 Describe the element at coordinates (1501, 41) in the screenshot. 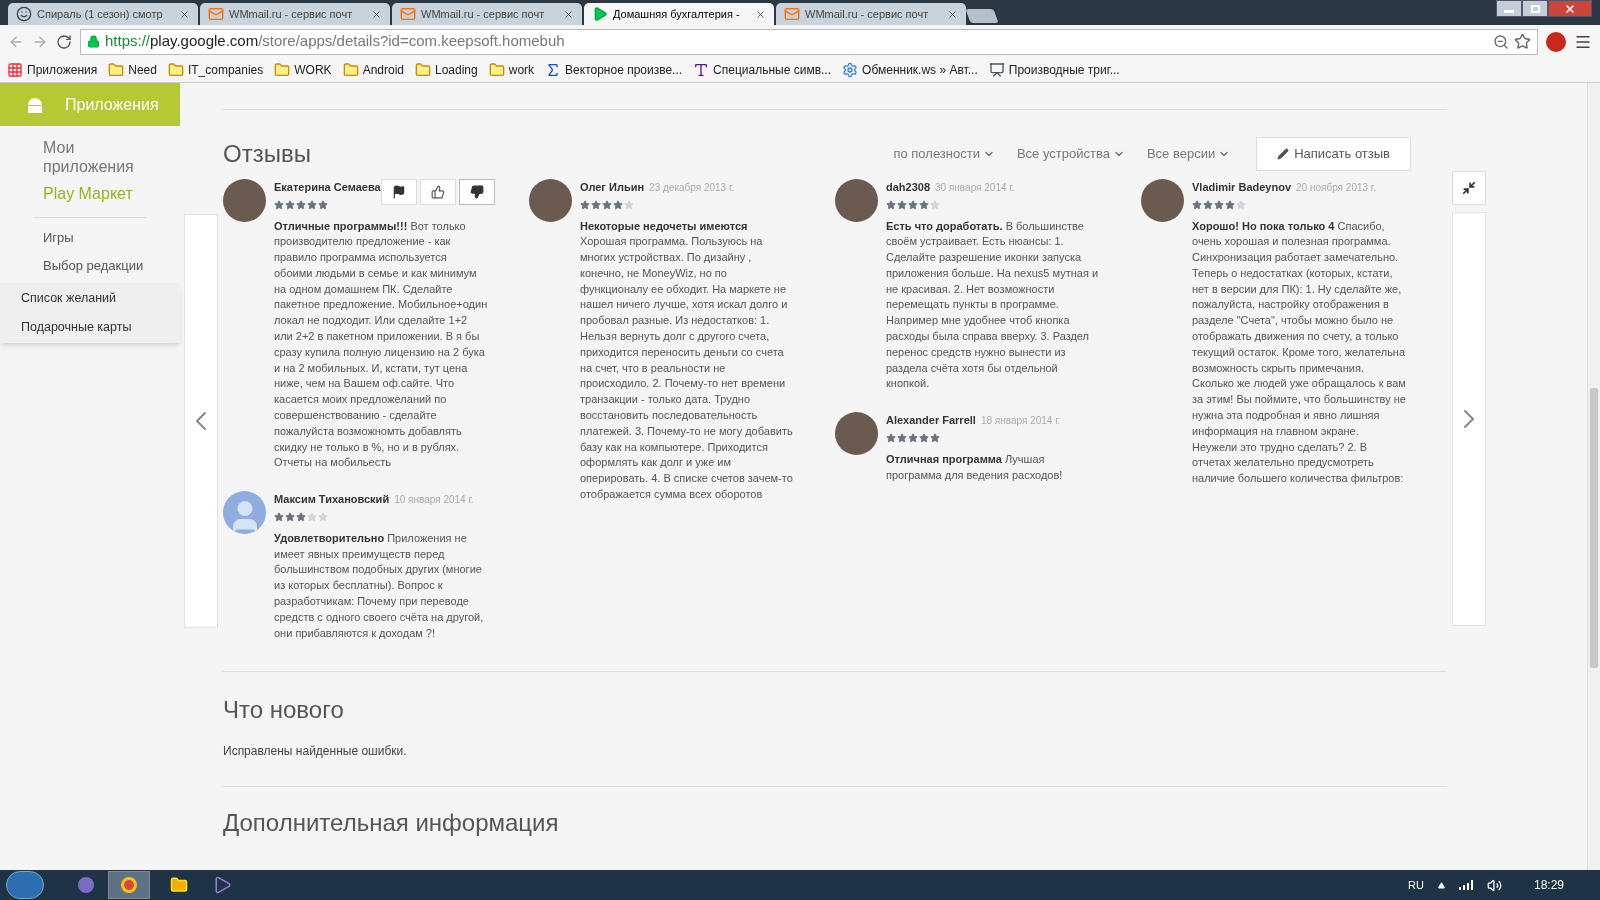

I see `zoom-icon` at that location.